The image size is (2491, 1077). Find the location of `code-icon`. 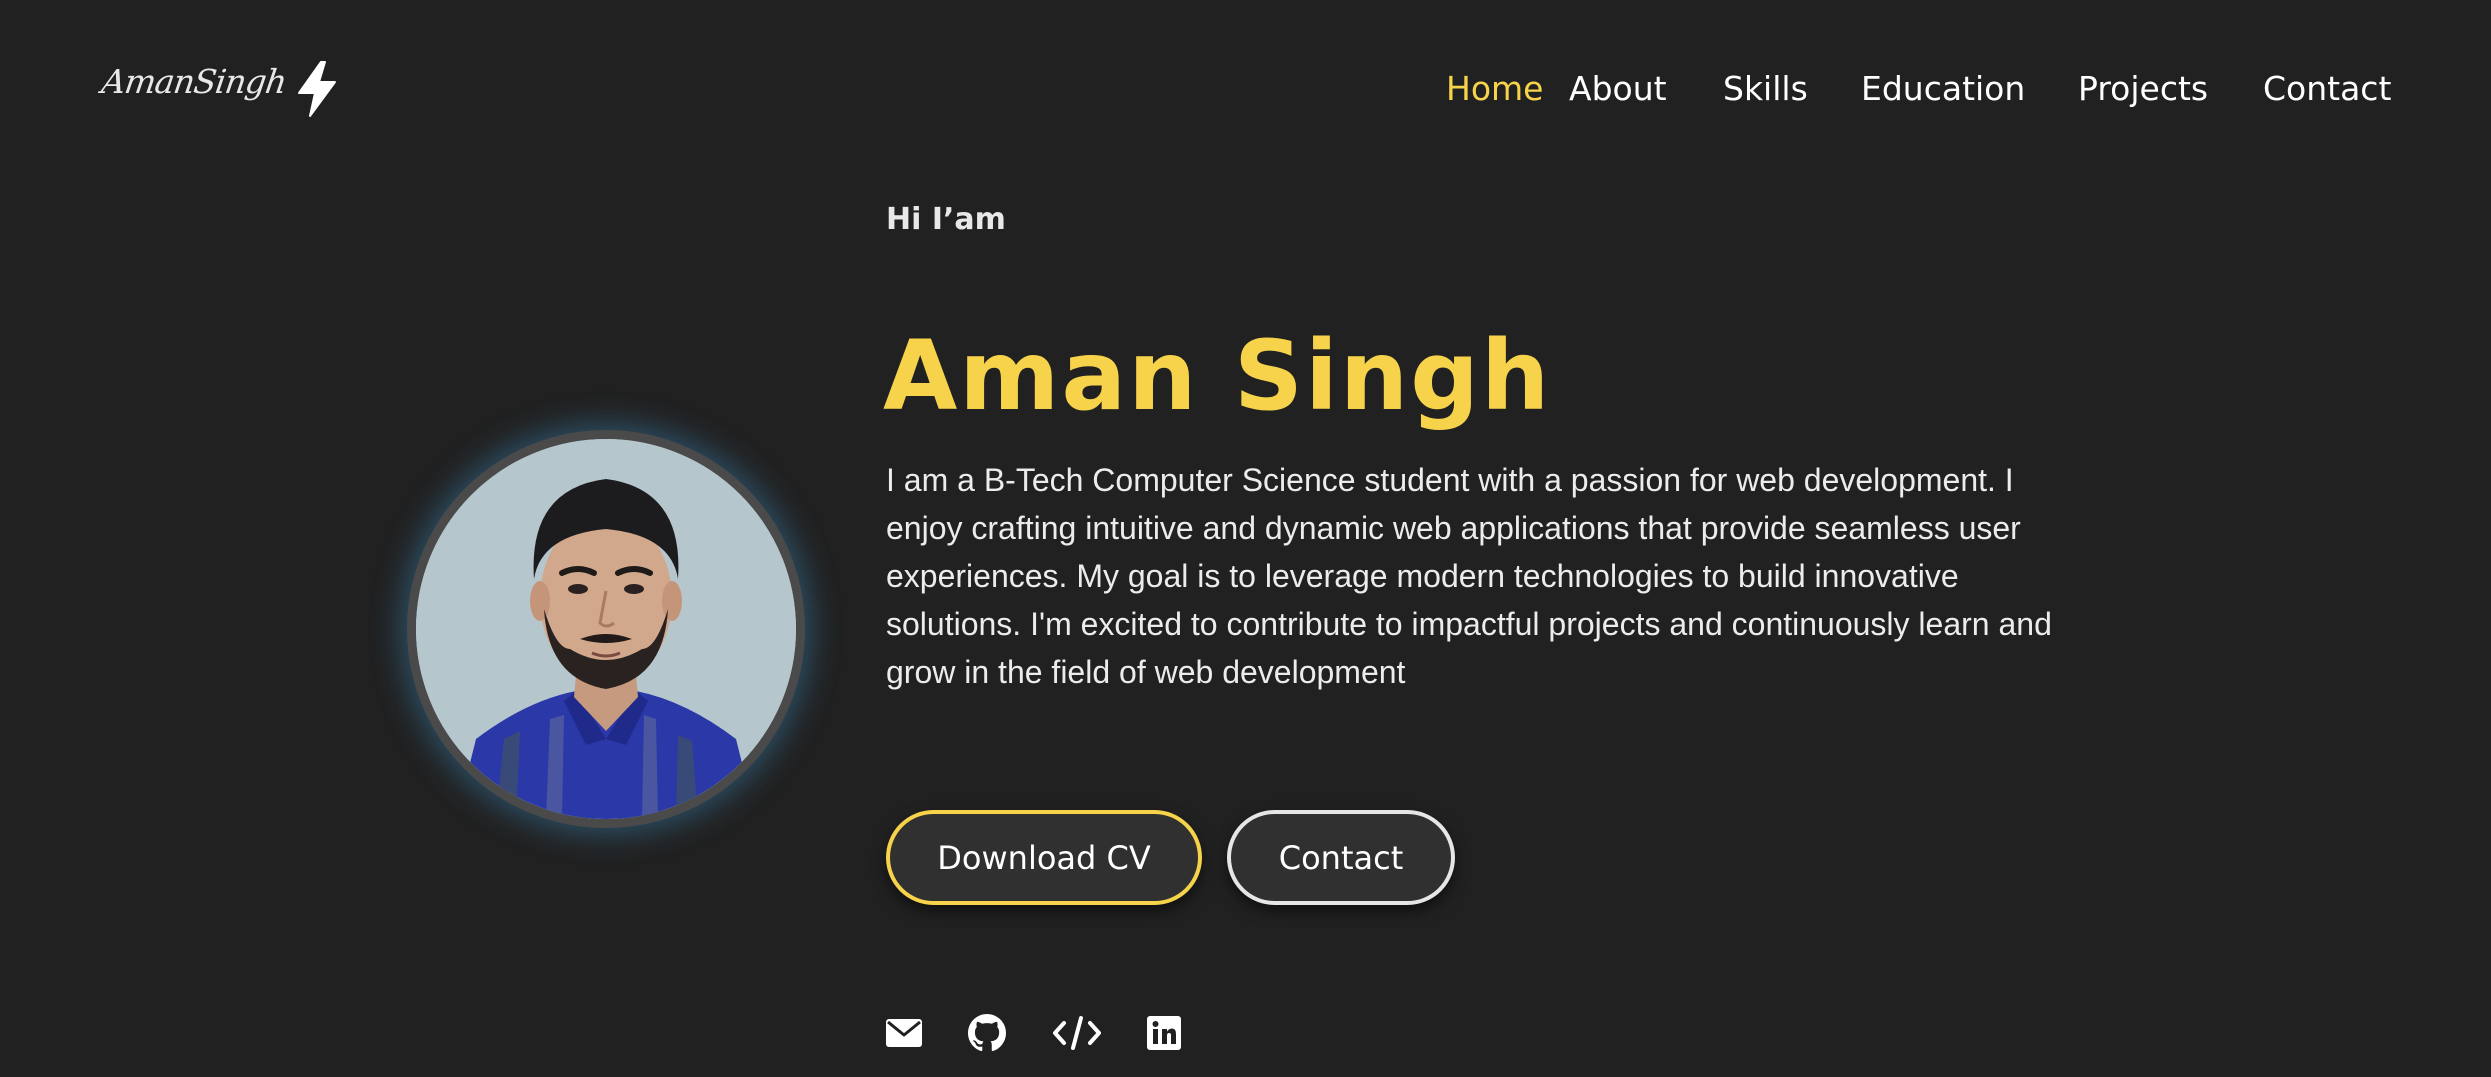

code-icon is located at coordinates (1077, 1033).